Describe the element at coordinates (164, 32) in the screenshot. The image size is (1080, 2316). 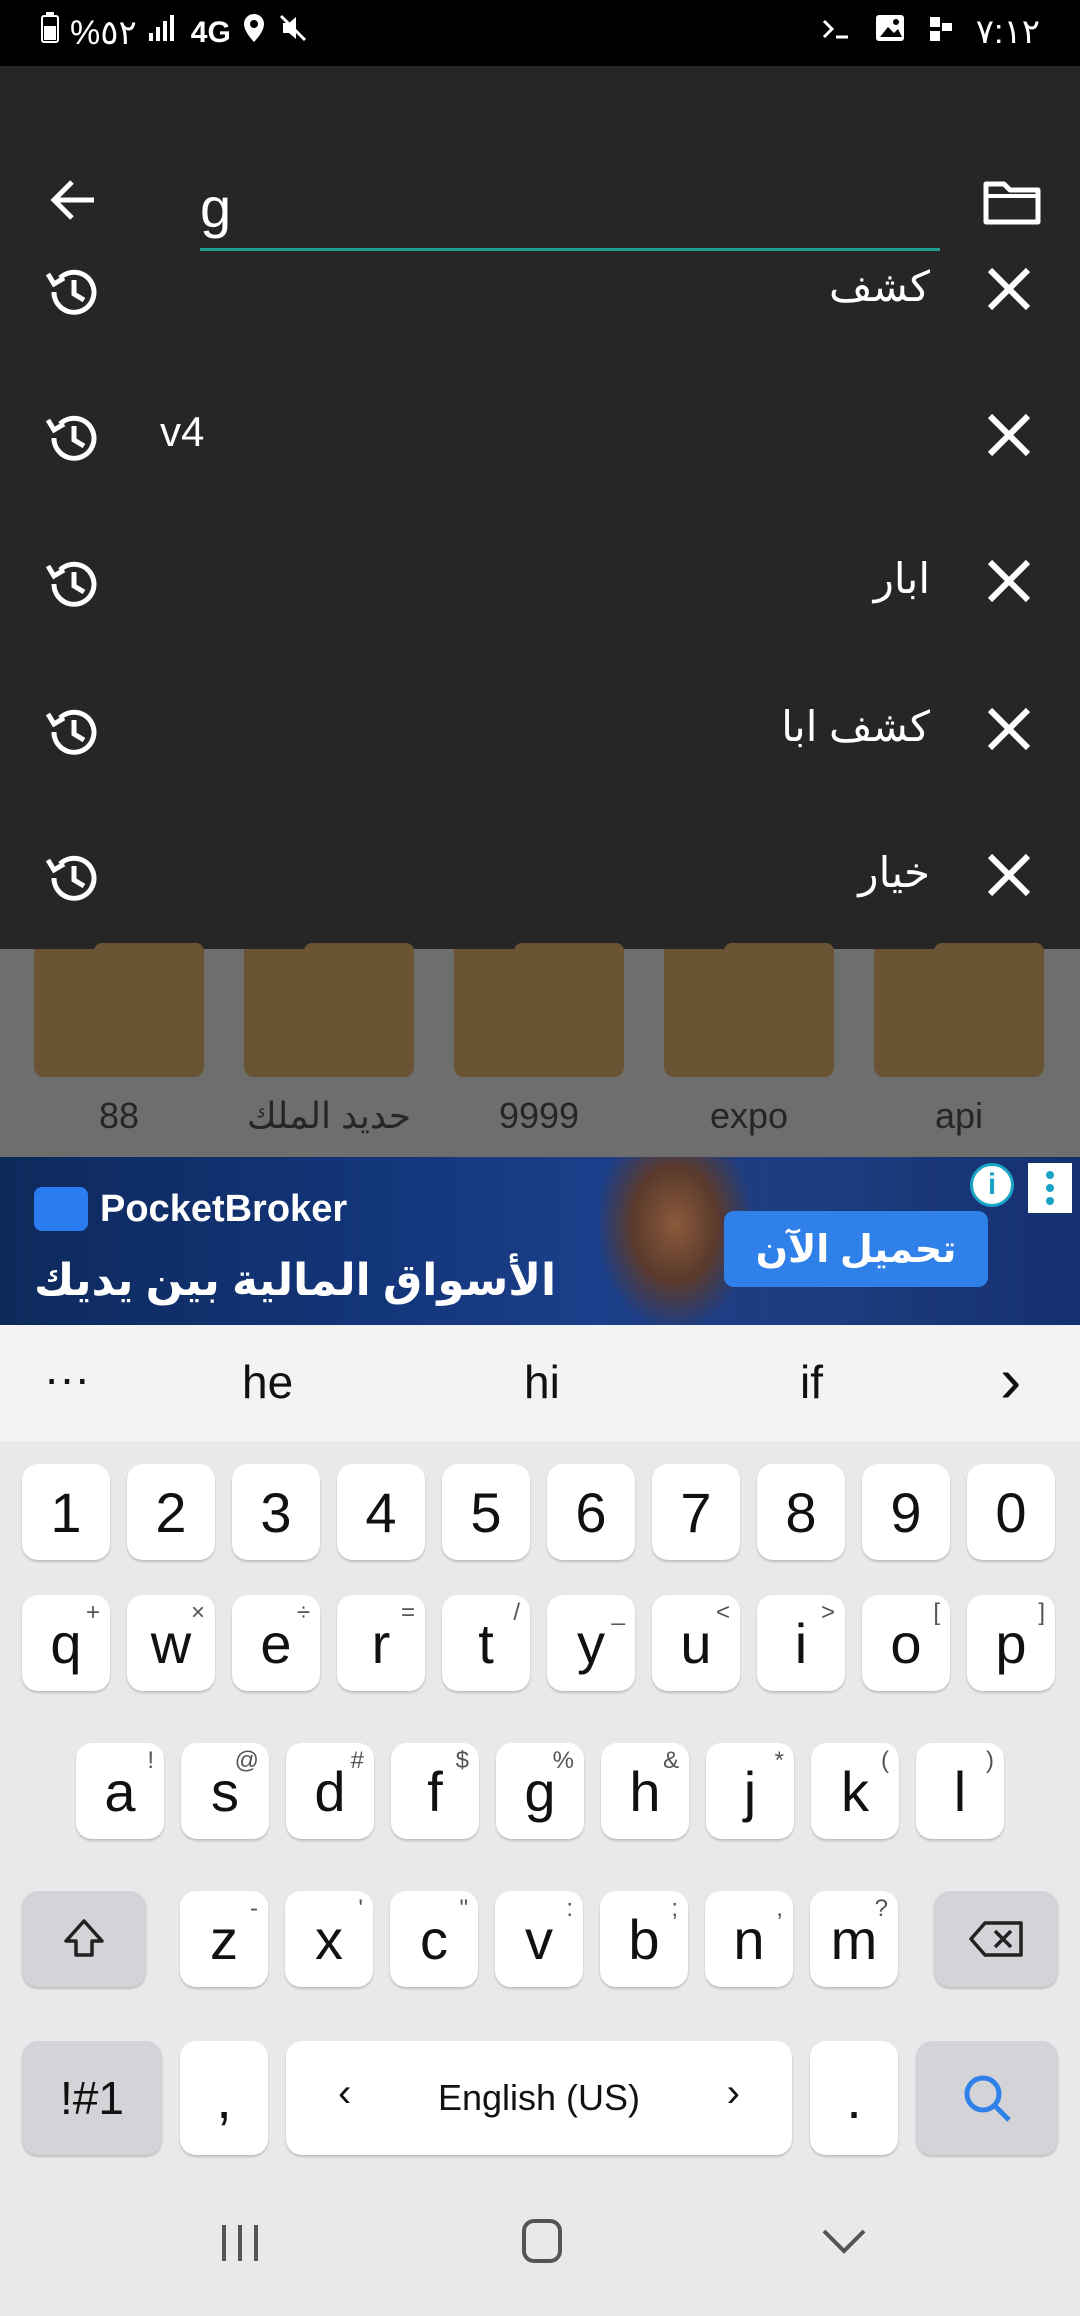
I see `signal-icon` at that location.